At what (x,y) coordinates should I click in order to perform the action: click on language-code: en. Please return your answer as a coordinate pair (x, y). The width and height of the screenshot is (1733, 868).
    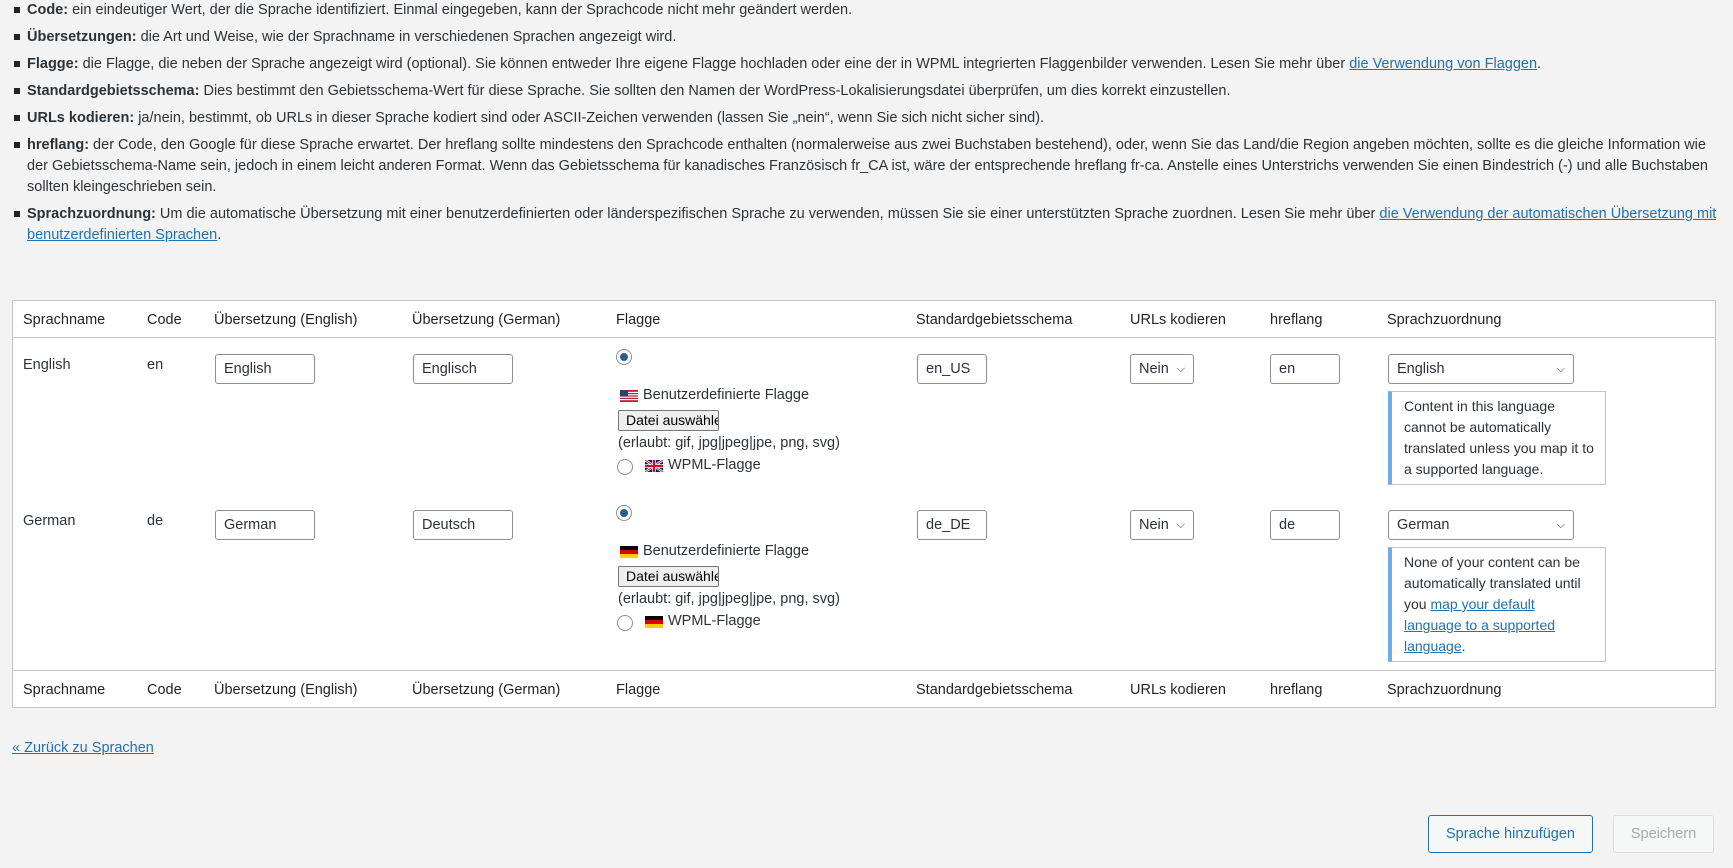
    Looking at the image, I should click on (155, 365).